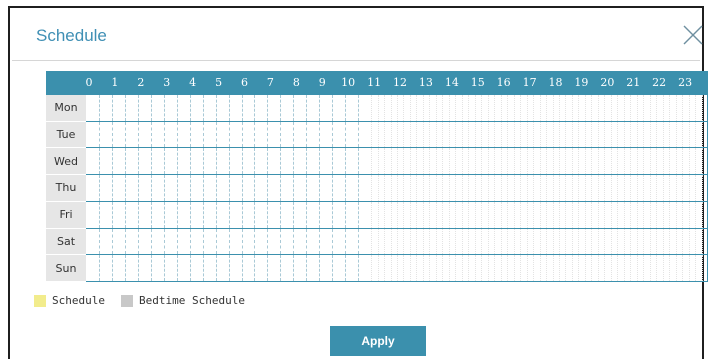 This screenshot has width=715, height=360. I want to click on close-icon, so click(693, 35).